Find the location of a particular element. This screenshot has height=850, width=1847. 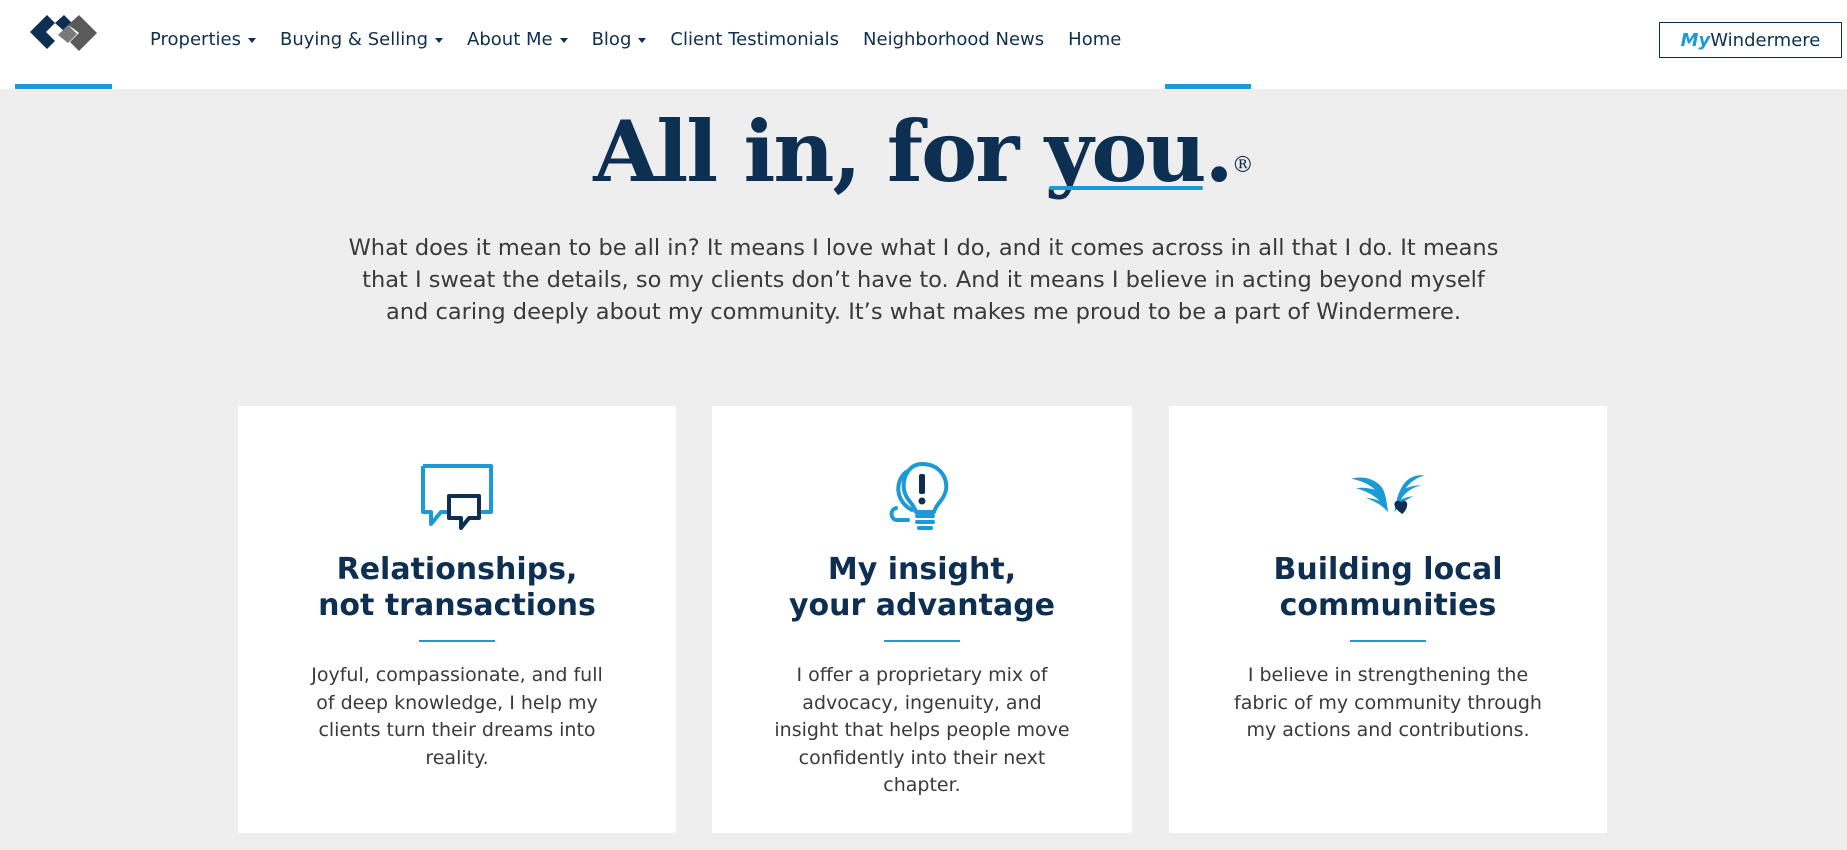

nav-home: Home is located at coordinates (1094, 39).